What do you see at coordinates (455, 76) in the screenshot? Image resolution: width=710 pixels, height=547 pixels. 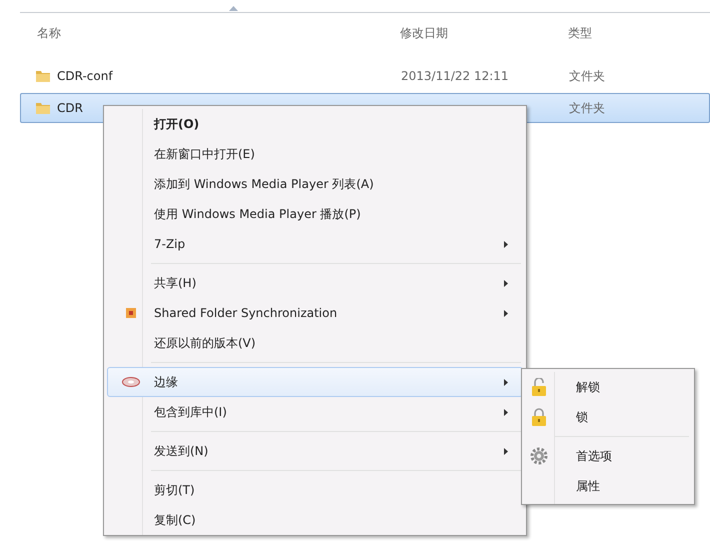 I see `modified-date: 2013/11/22 12:11` at bounding box center [455, 76].